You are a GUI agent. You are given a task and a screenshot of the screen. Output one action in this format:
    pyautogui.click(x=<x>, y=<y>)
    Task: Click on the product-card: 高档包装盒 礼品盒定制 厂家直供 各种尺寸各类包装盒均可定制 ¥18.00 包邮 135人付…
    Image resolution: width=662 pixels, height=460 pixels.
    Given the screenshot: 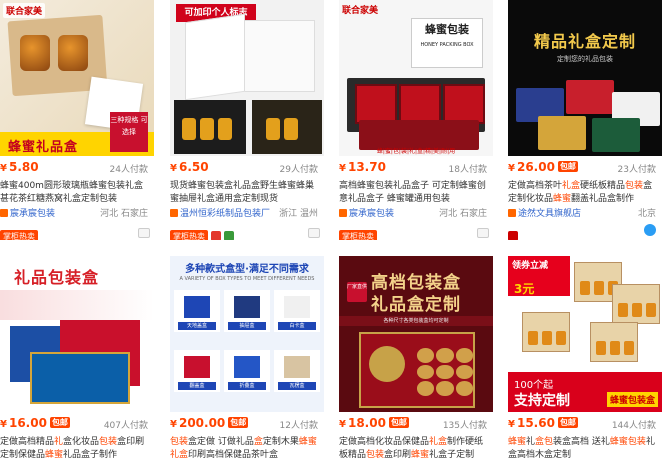 What is the action you would take?
    pyautogui.click(x=416, y=358)
    